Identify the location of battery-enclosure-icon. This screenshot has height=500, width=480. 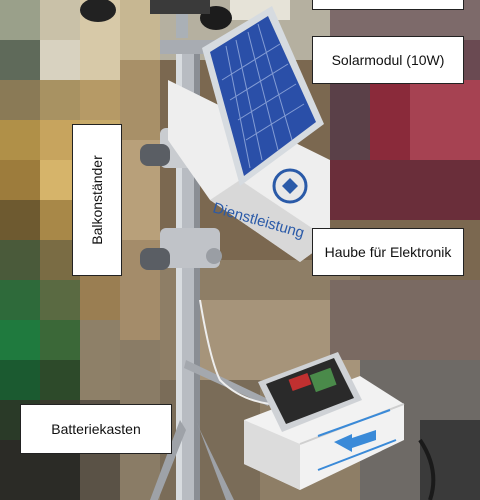
(324, 421).